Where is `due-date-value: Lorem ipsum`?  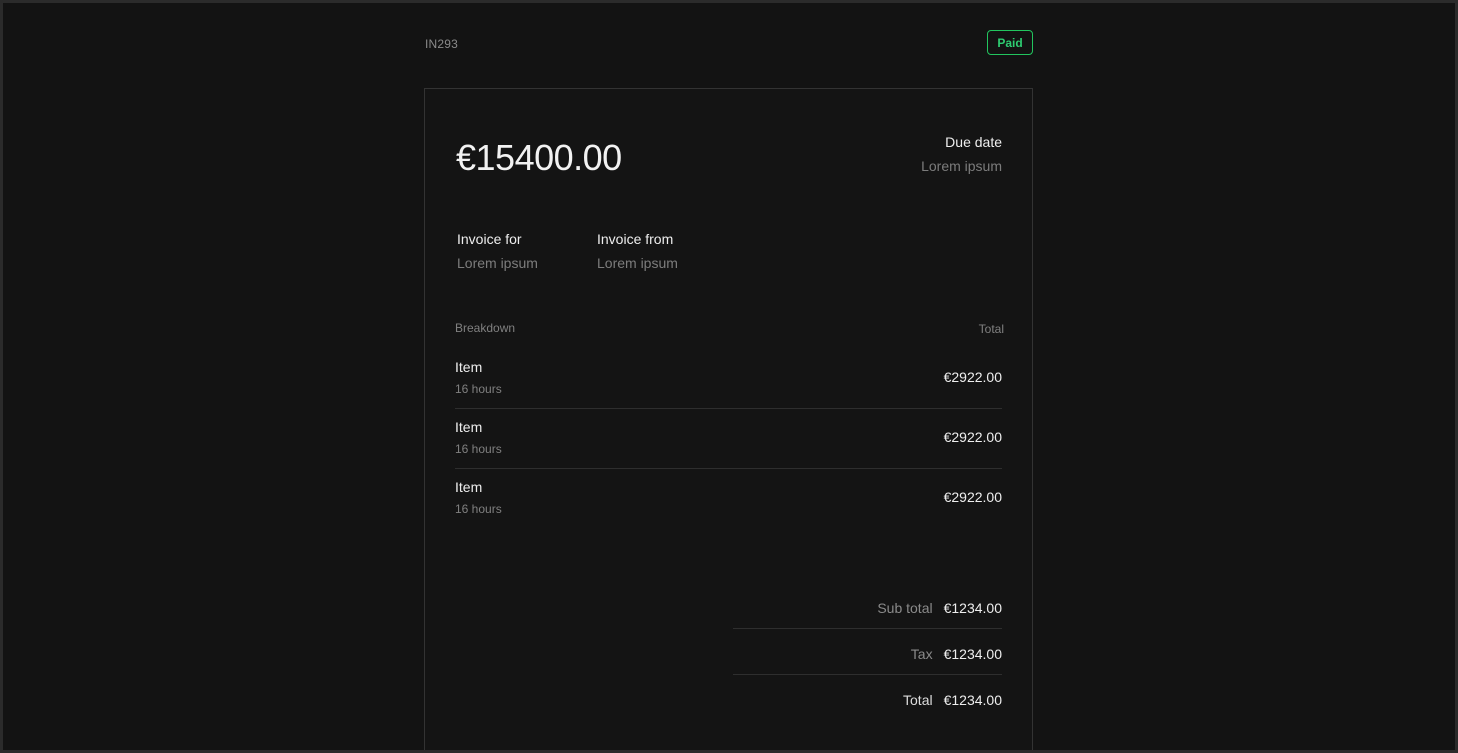 due-date-value: Lorem ipsum is located at coordinates (961, 166).